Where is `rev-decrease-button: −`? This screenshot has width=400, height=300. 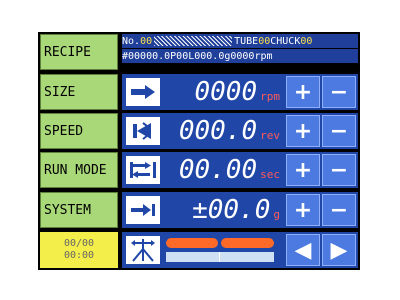
rev-decrease-button: − is located at coordinates (339, 131).